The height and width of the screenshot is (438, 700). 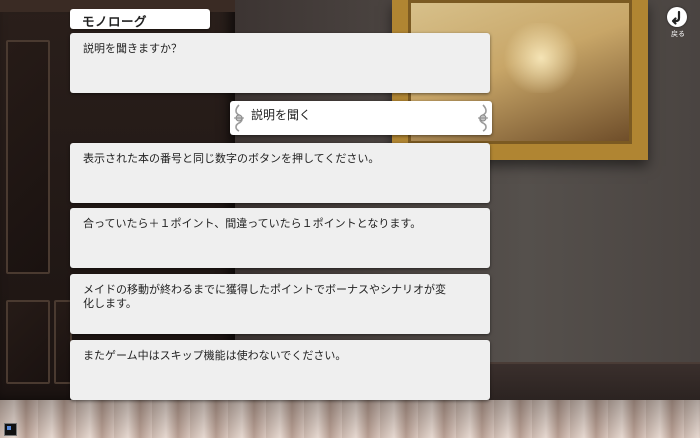 I want to click on ornament-left-icon, so click(x=239, y=118).